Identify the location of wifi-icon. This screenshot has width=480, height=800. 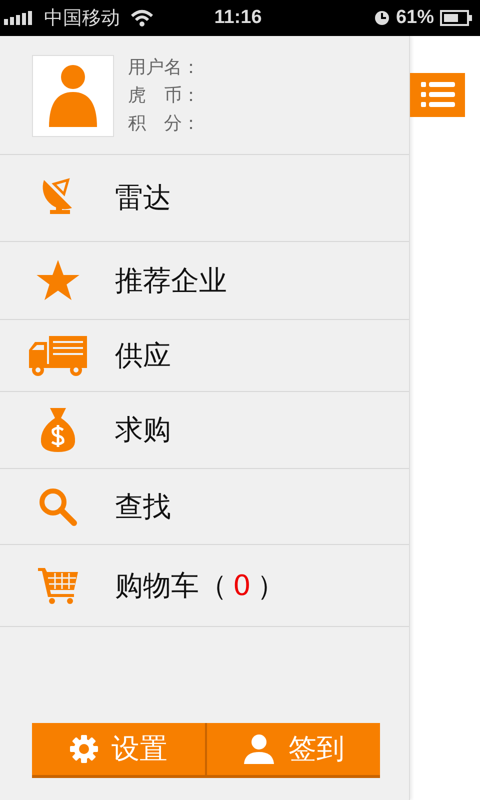
(142, 18).